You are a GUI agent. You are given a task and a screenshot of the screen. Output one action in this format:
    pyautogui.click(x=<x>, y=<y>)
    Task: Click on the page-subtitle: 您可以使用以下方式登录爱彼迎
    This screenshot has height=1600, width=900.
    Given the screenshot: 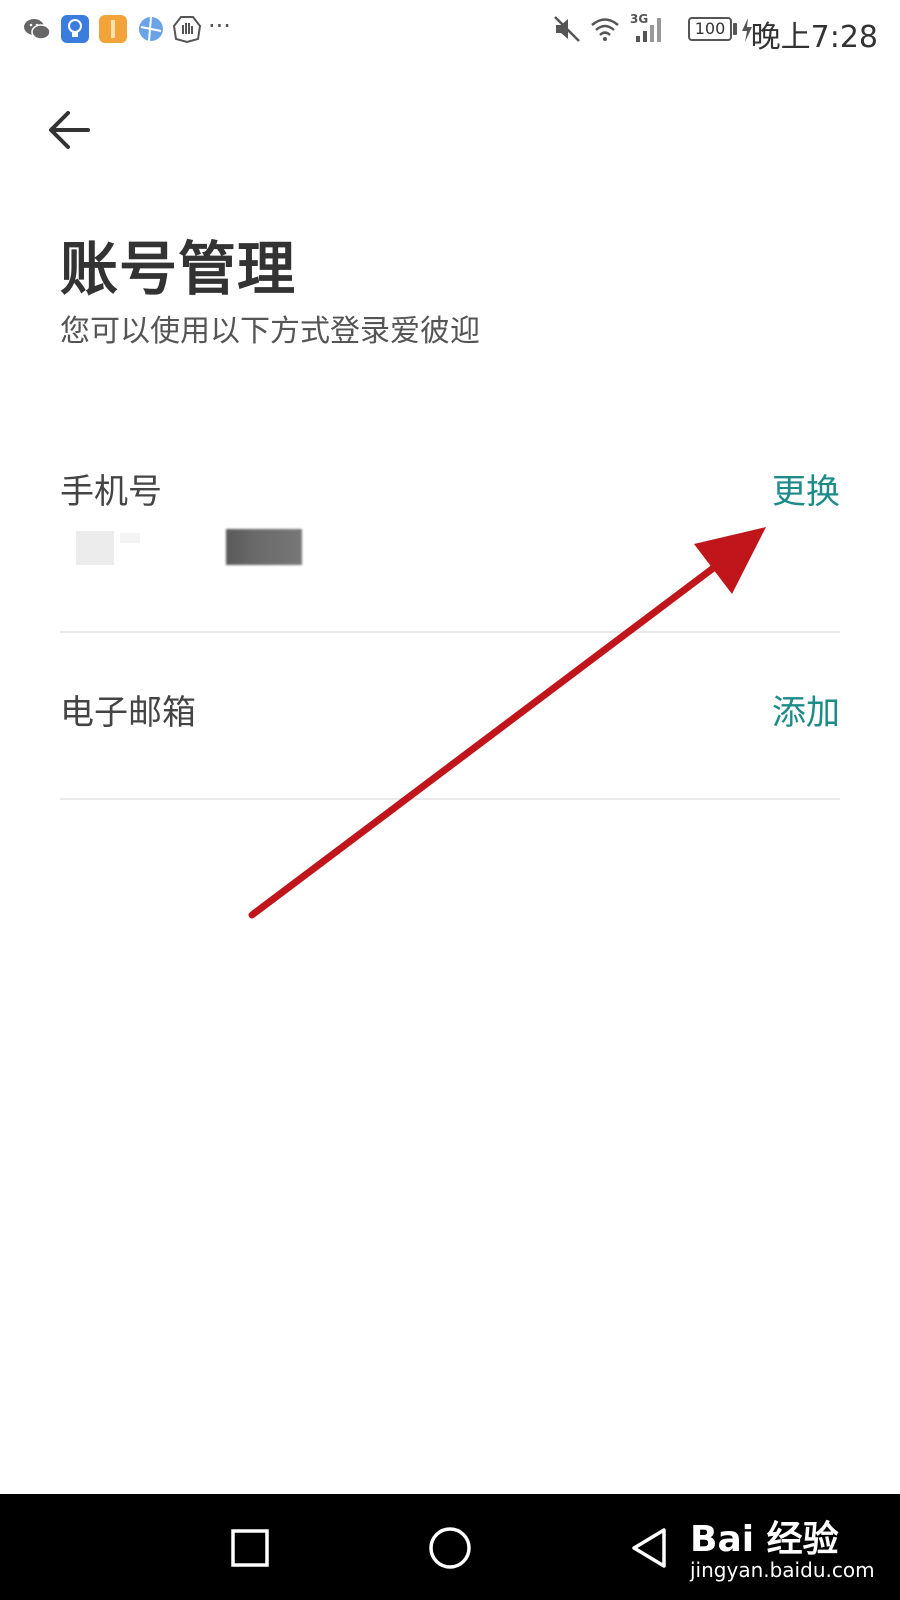 What is the action you would take?
    pyautogui.click(x=270, y=331)
    